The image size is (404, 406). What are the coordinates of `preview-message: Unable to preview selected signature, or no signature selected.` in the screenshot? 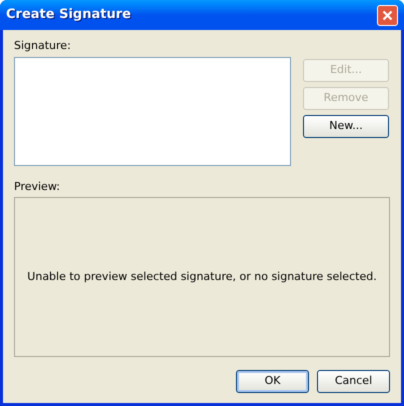 It's located at (202, 276).